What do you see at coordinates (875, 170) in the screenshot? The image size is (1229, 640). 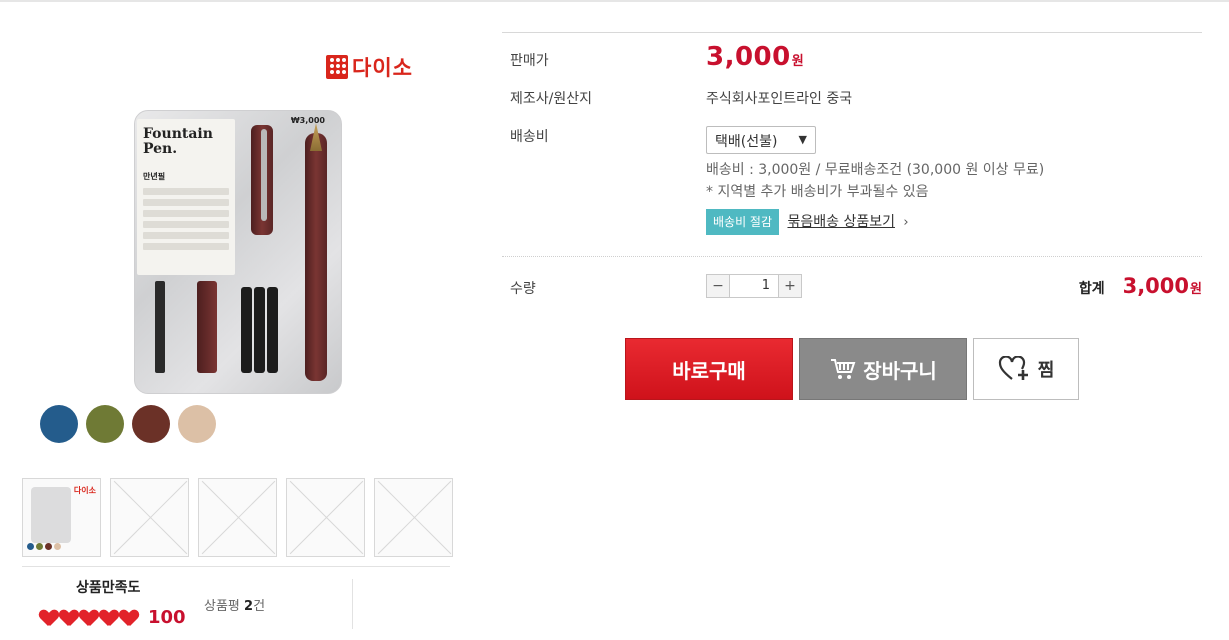 I see `shipping-fee-text: 배송비 : 3,000원 / 무료배송조건 (30,000 원 이상 무료)` at bounding box center [875, 170].